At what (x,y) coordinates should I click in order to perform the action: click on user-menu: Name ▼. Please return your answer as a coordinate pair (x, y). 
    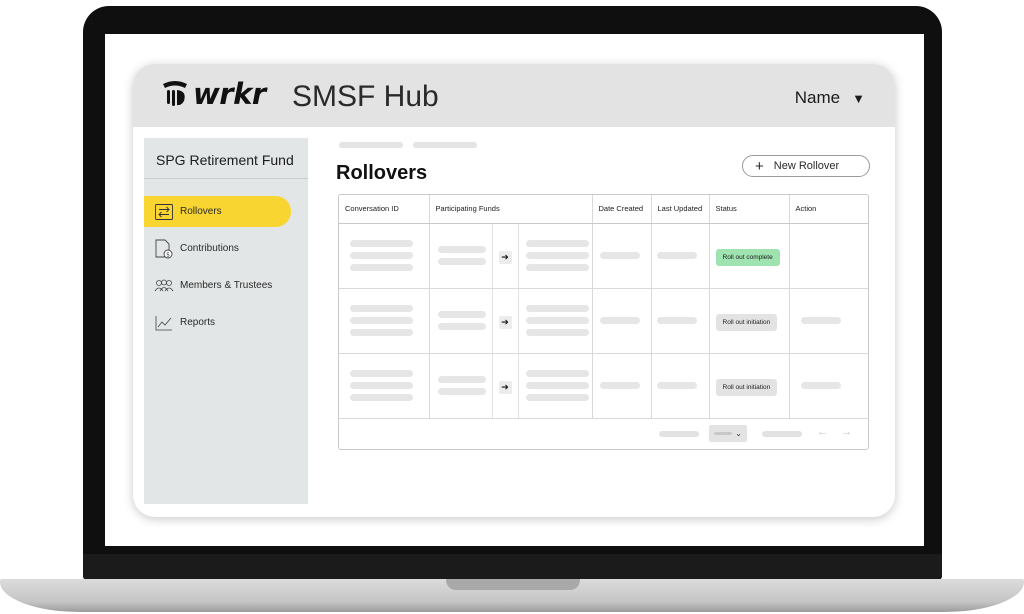
    Looking at the image, I should click on (830, 98).